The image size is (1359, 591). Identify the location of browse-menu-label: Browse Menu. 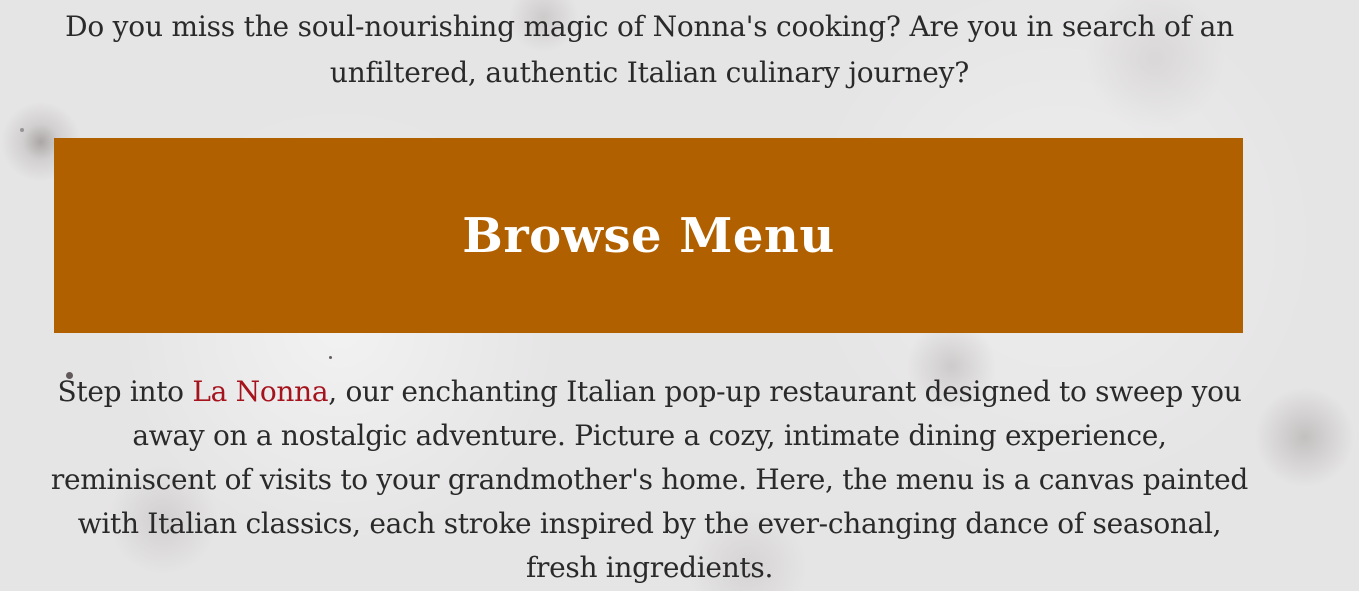
(648, 235).